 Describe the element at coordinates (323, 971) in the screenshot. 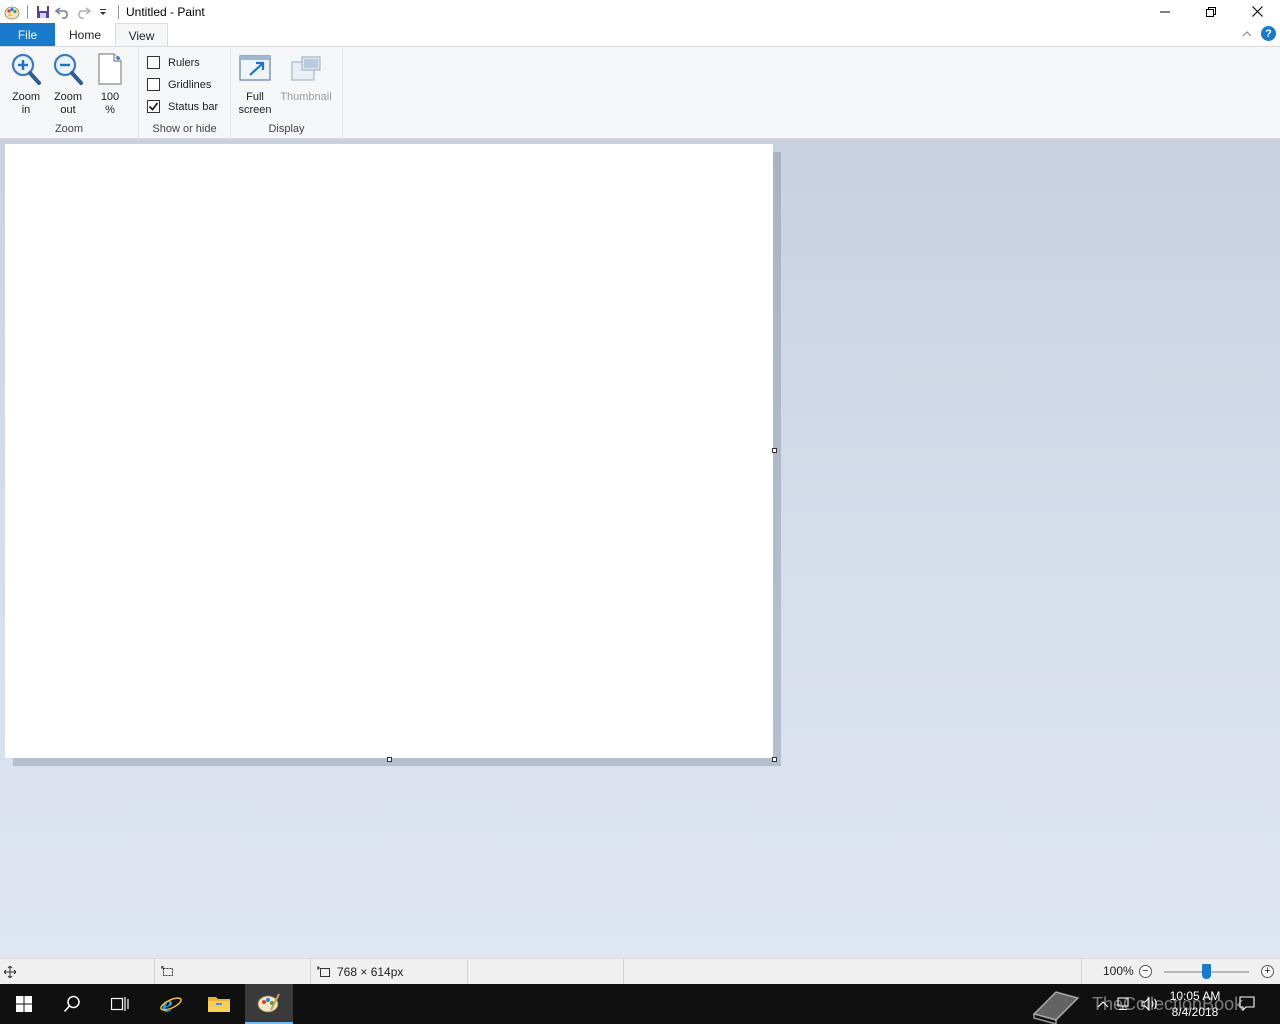

I see `image-size-icon` at that location.